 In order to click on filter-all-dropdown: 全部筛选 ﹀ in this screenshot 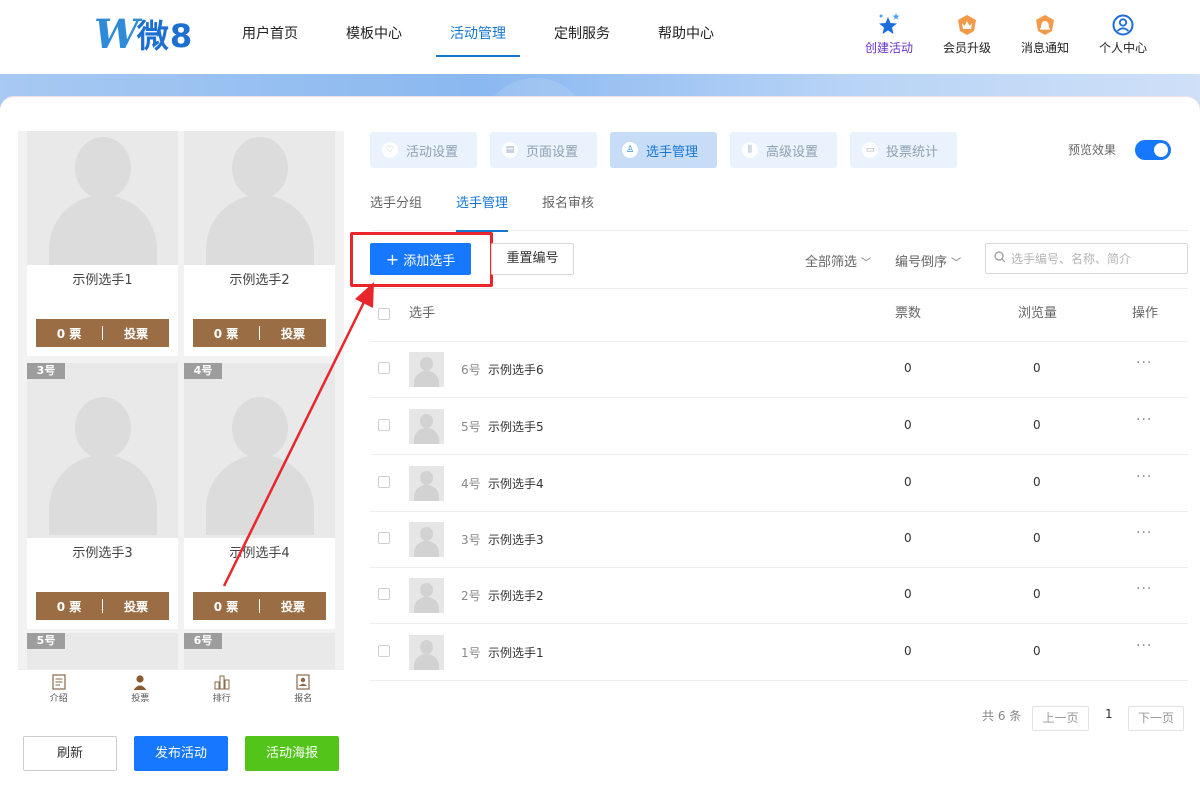, I will do `click(838, 260)`.